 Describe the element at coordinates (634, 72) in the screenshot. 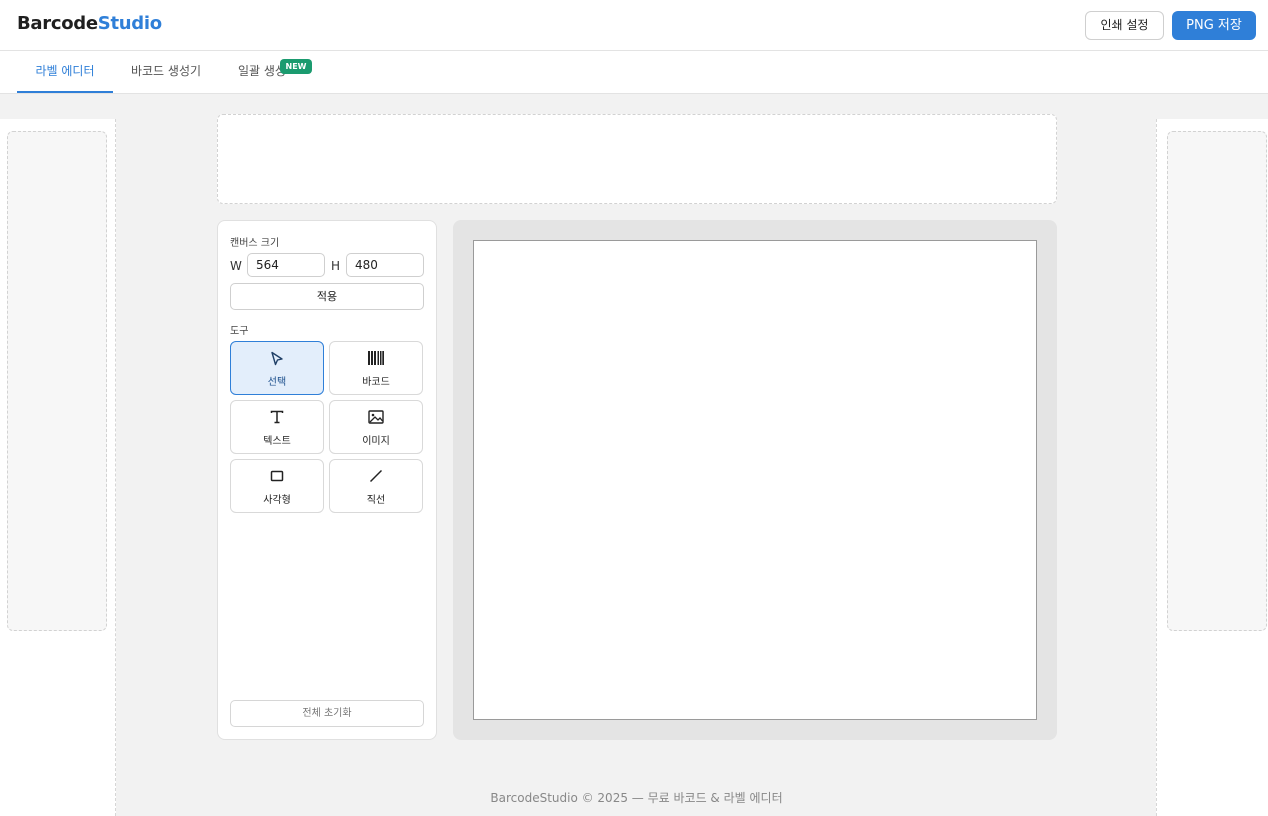

I see `tab-bar: 라벨 에디터 바코드 생성기 일괄 생성 NEW` at that location.